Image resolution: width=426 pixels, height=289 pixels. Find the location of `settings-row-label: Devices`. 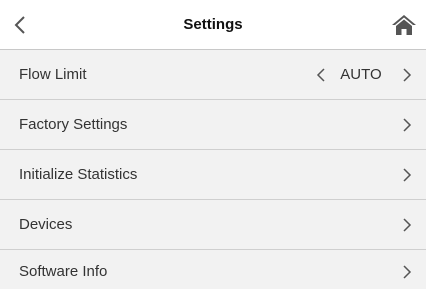

settings-row-label: Devices is located at coordinates (46, 224).